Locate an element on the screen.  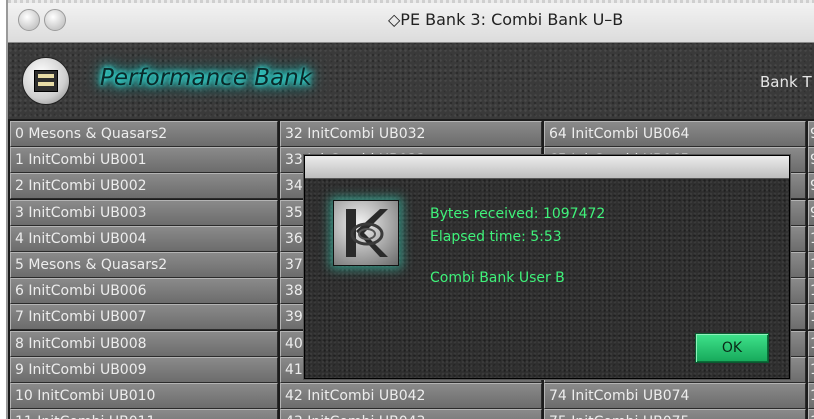
program-cell: 1 InitCombi UB001 is located at coordinates (144, 160).